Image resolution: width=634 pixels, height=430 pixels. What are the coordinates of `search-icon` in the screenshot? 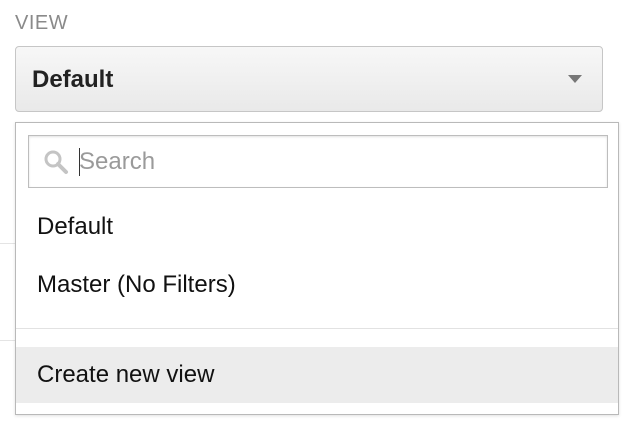 It's located at (56, 162).